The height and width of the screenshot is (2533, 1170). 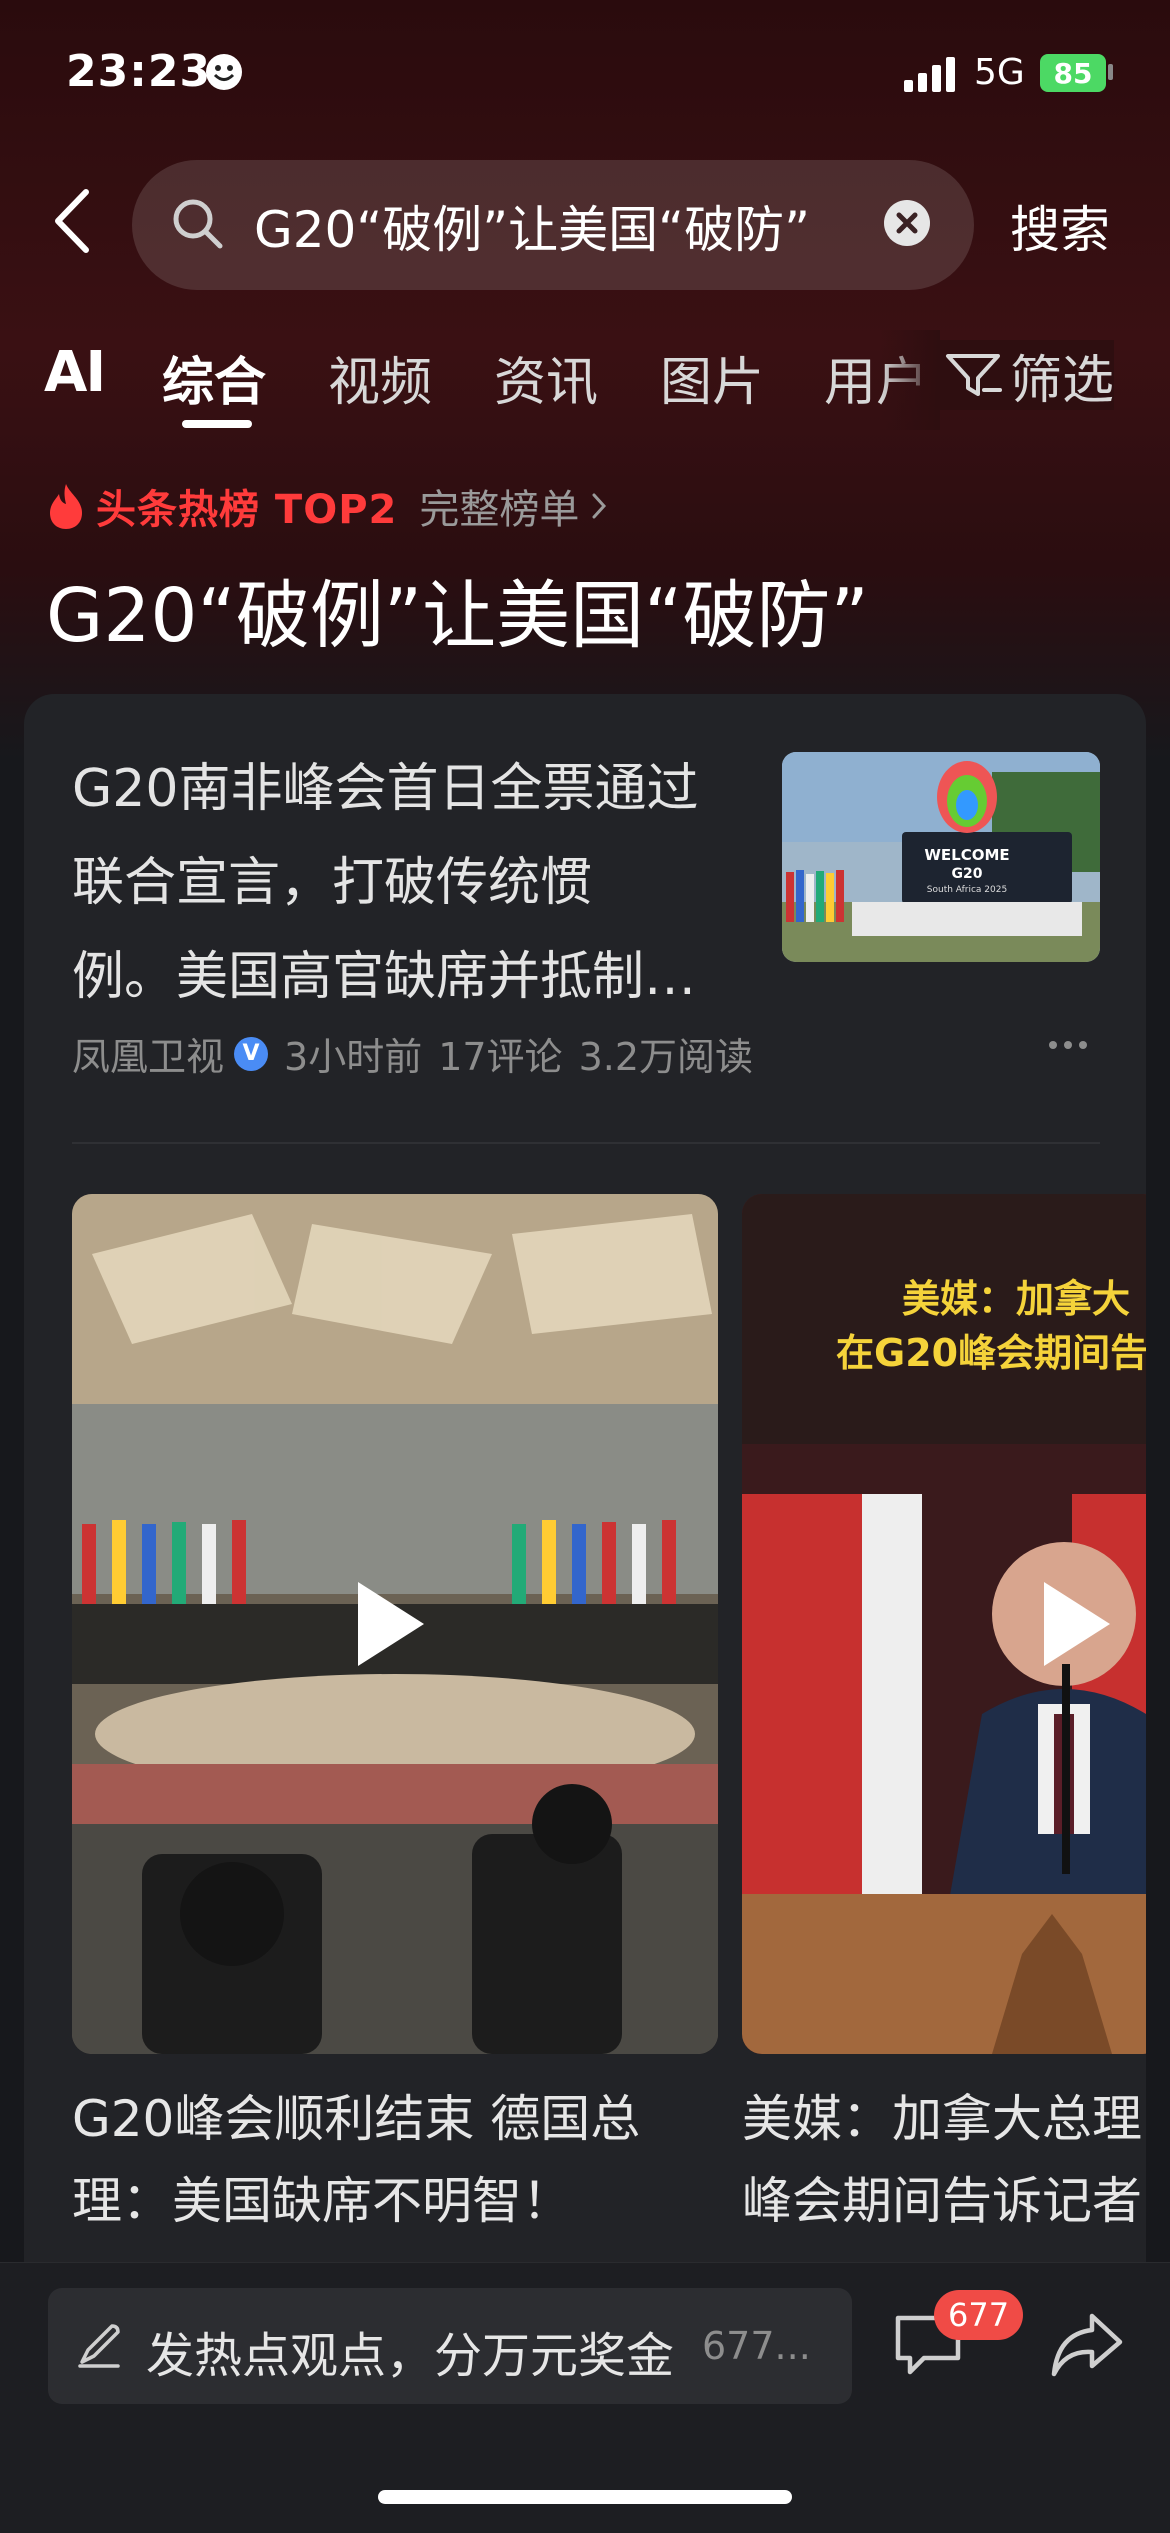 What do you see at coordinates (712, 377) in the screenshot?
I see `tab-images: 图片` at bounding box center [712, 377].